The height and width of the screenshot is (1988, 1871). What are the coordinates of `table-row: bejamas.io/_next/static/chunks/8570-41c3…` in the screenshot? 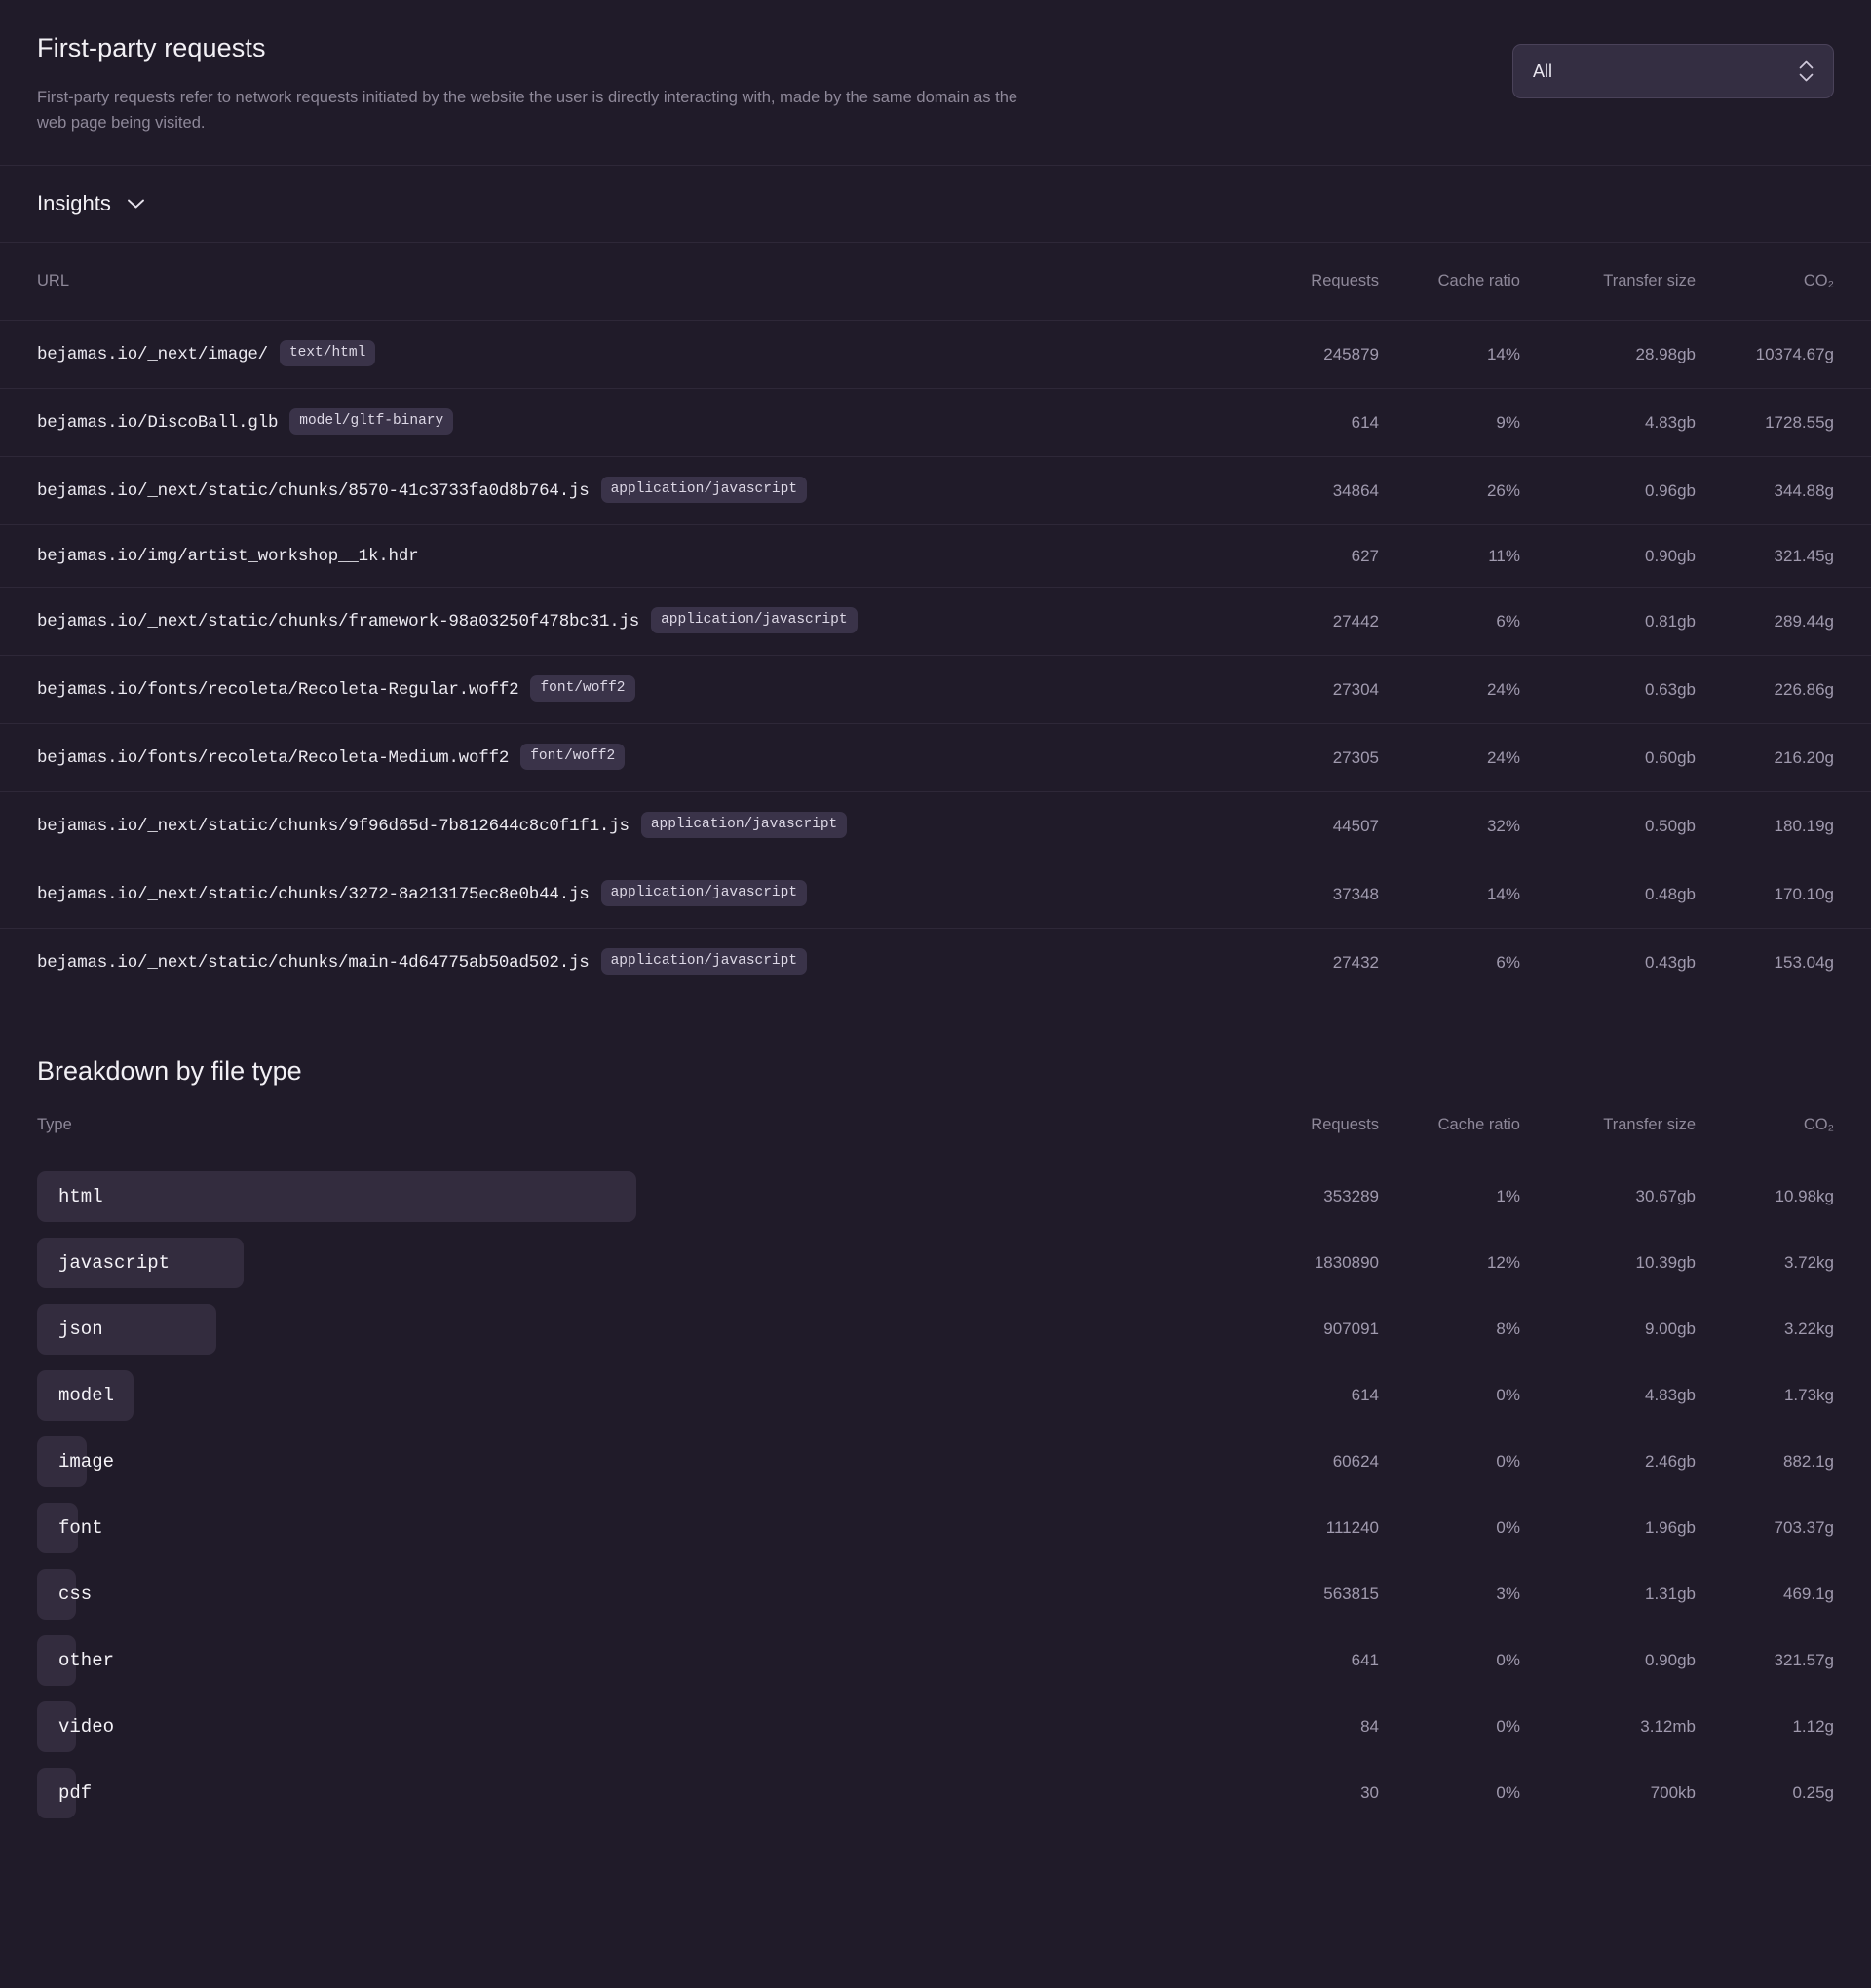 It's located at (935, 491).